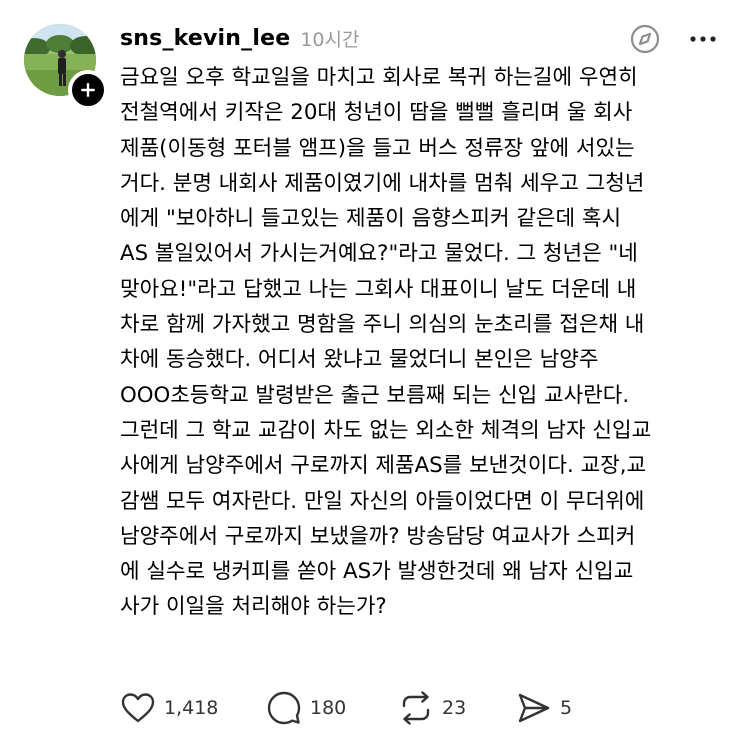 This screenshot has width=750, height=748. I want to click on share-count: 5, so click(566, 708).